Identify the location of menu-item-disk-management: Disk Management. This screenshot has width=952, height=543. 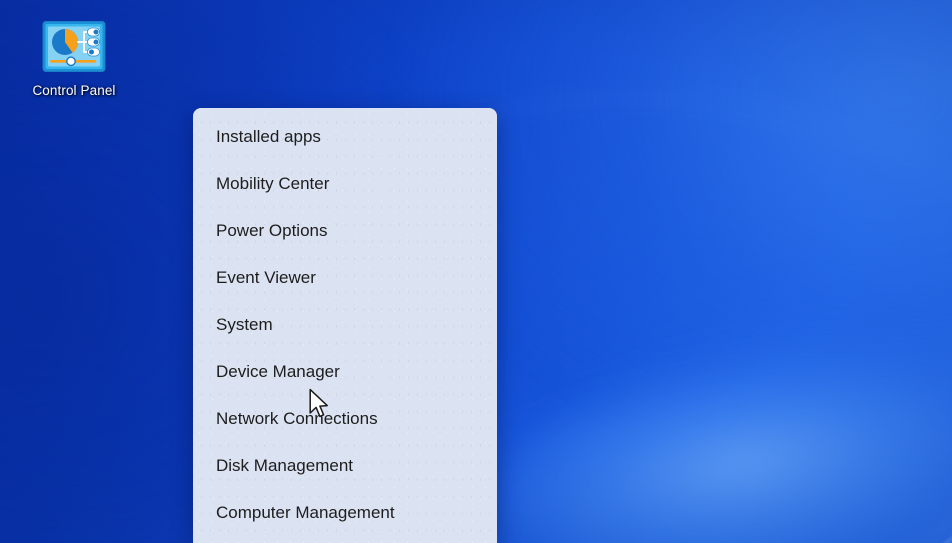
(345, 465).